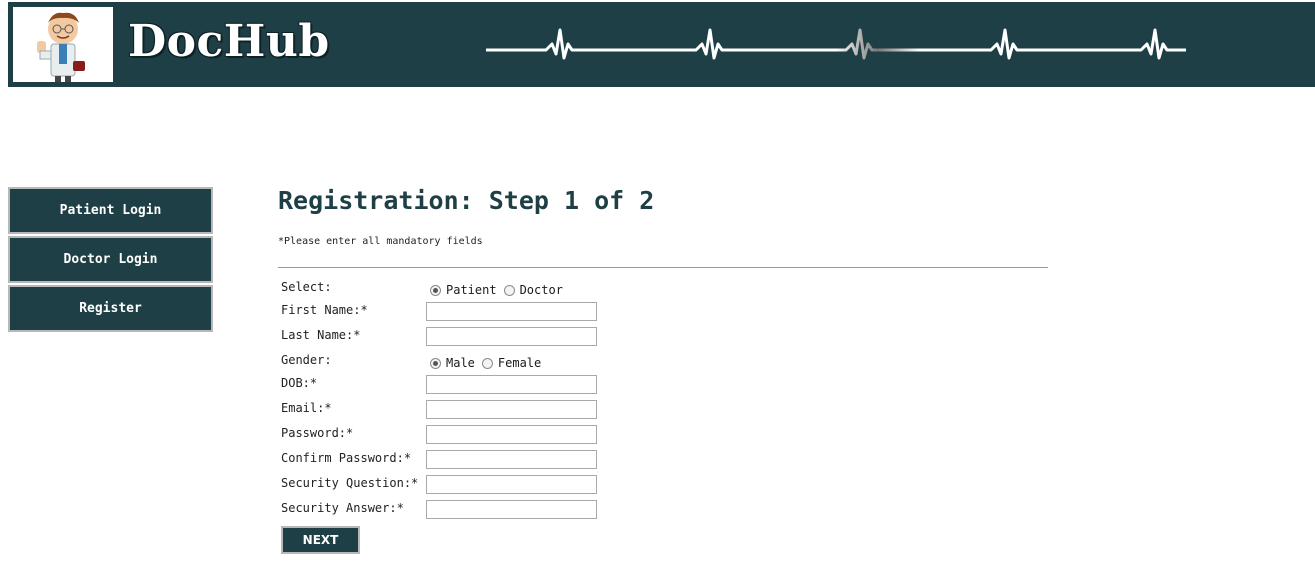 The height and width of the screenshot is (577, 1315). I want to click on patient-radio-label: Patient, so click(471, 290).